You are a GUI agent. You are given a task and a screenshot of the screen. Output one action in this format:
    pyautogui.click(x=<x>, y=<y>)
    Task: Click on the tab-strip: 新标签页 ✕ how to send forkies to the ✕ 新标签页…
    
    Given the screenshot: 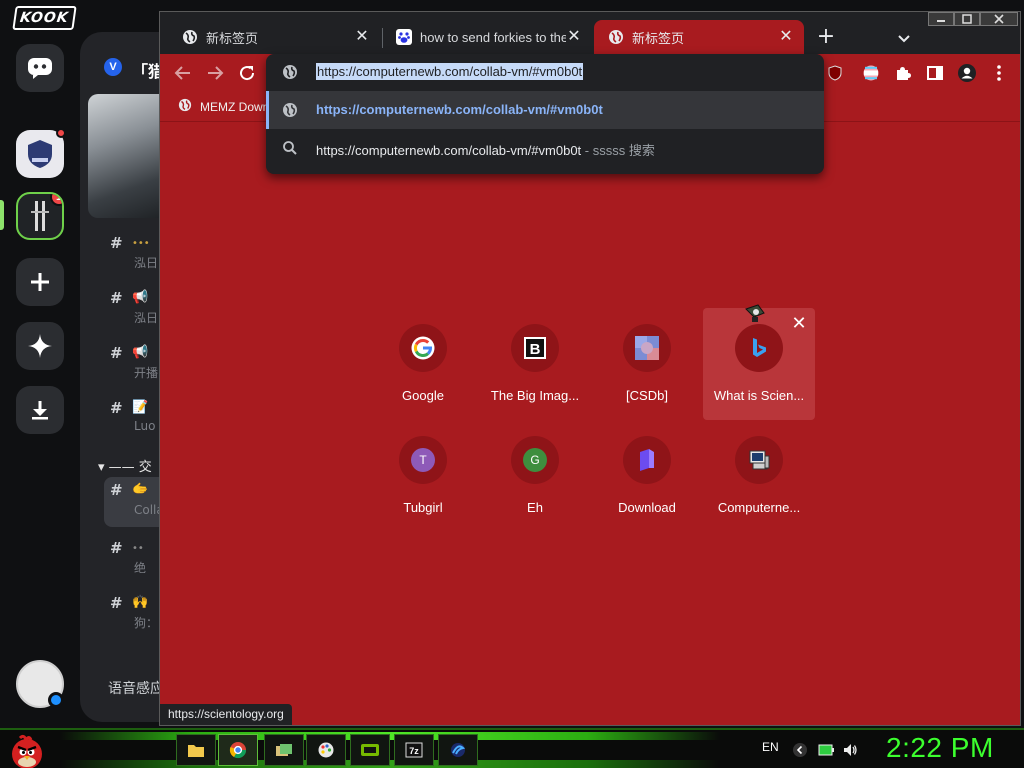 What is the action you would take?
    pyautogui.click(x=590, y=33)
    